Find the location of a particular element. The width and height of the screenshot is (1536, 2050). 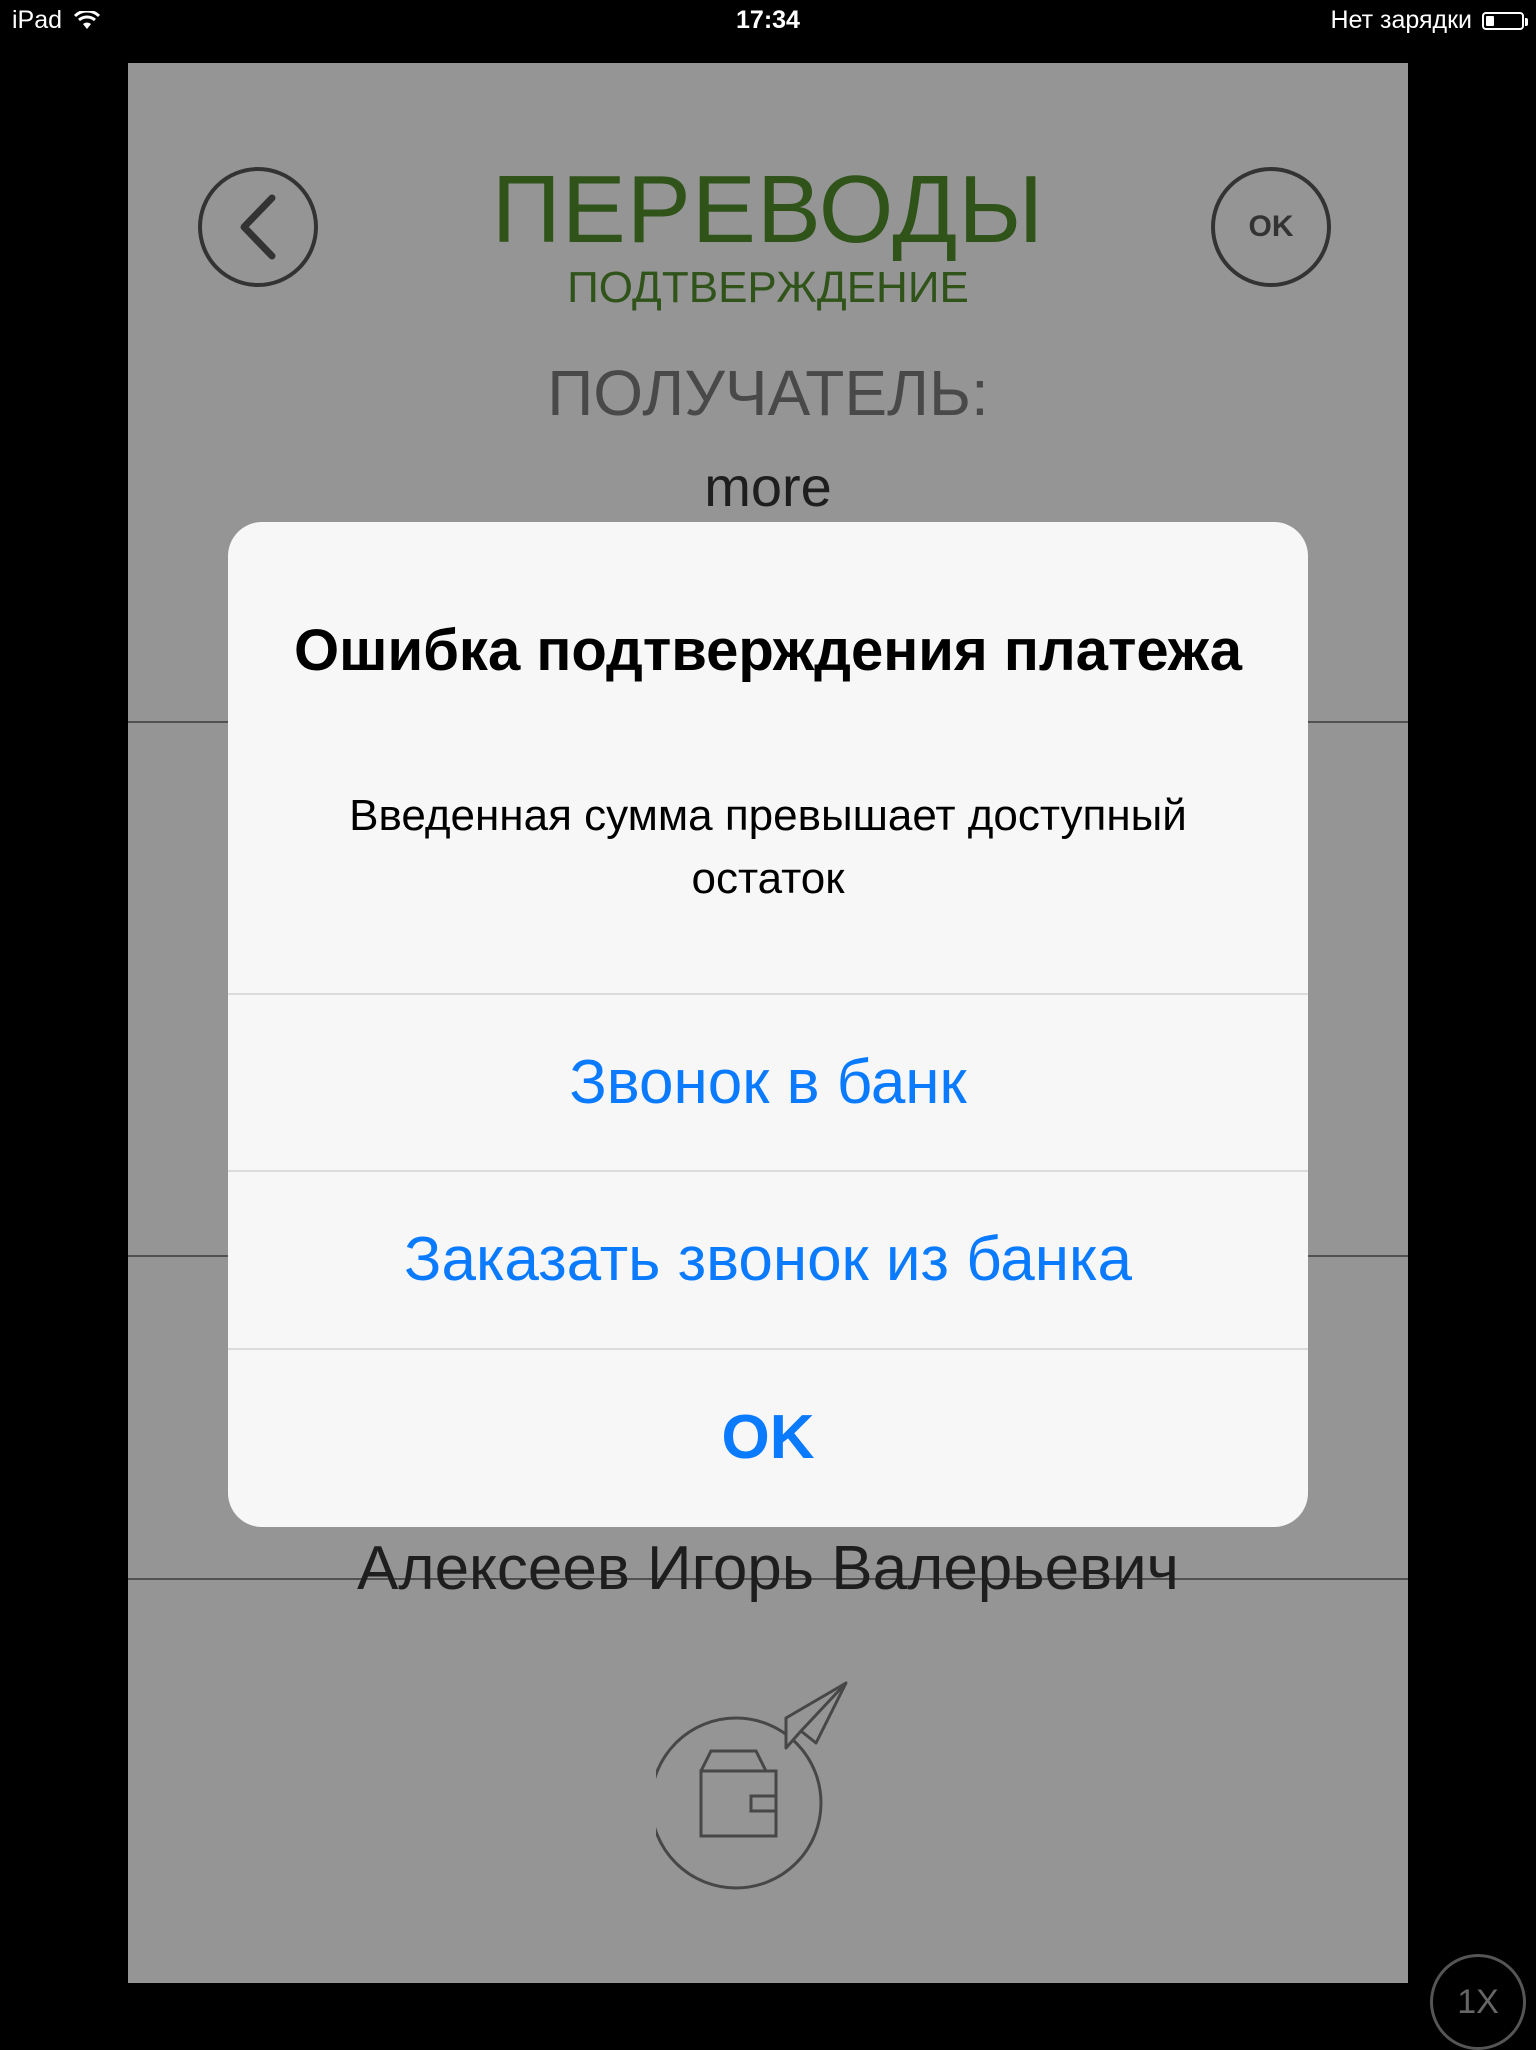

battery-icon is located at coordinates (1505, 20).